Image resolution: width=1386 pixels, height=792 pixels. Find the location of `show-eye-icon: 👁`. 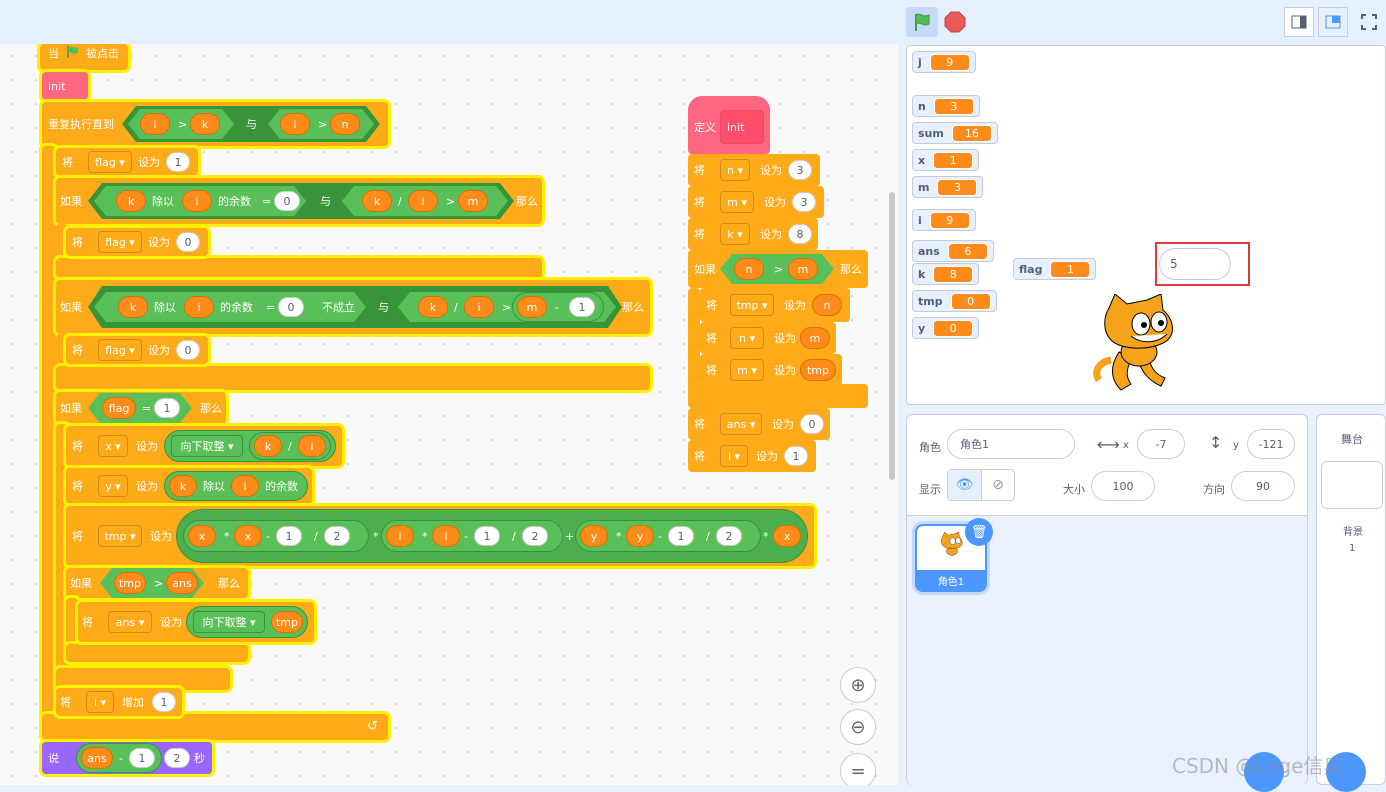

show-eye-icon: 👁 is located at coordinates (964, 485).